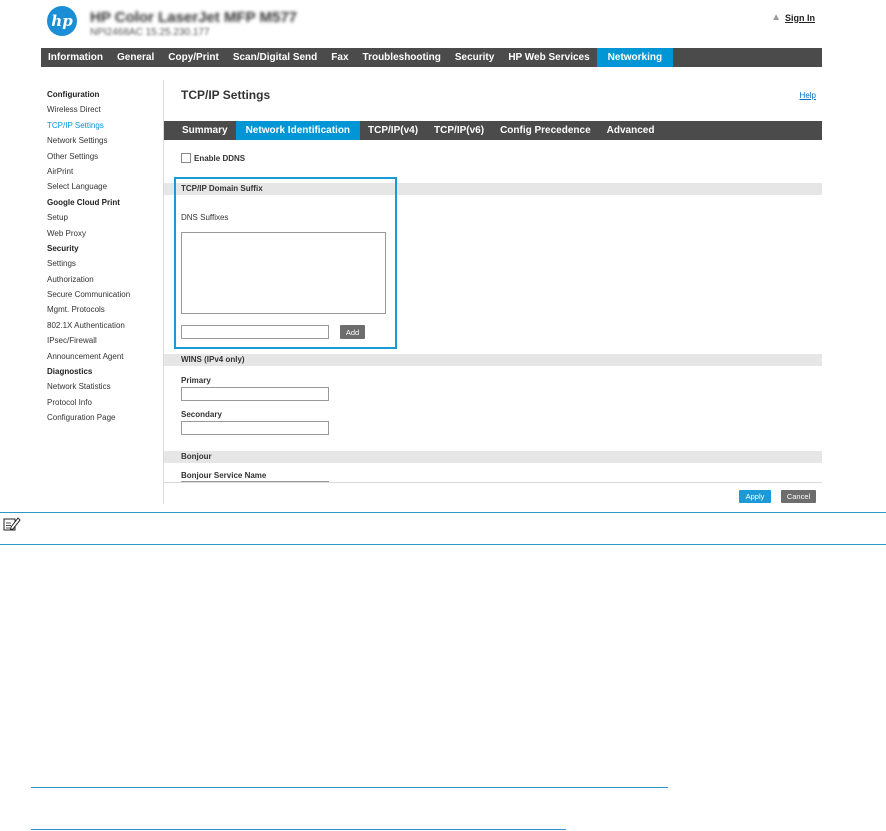 This screenshot has width=886, height=831. Describe the element at coordinates (545, 130) in the screenshot. I see `sub-tab-config-precedence: Config Precedence` at that location.